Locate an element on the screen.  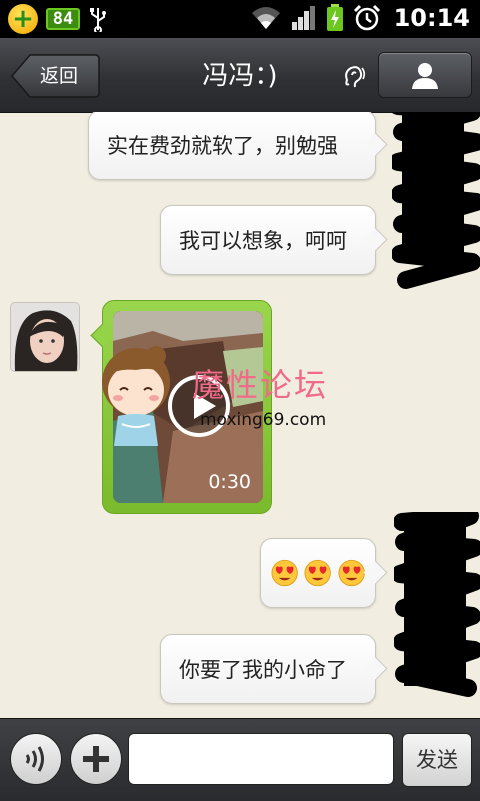
message-bubble-outgoing is located at coordinates (318, 573).